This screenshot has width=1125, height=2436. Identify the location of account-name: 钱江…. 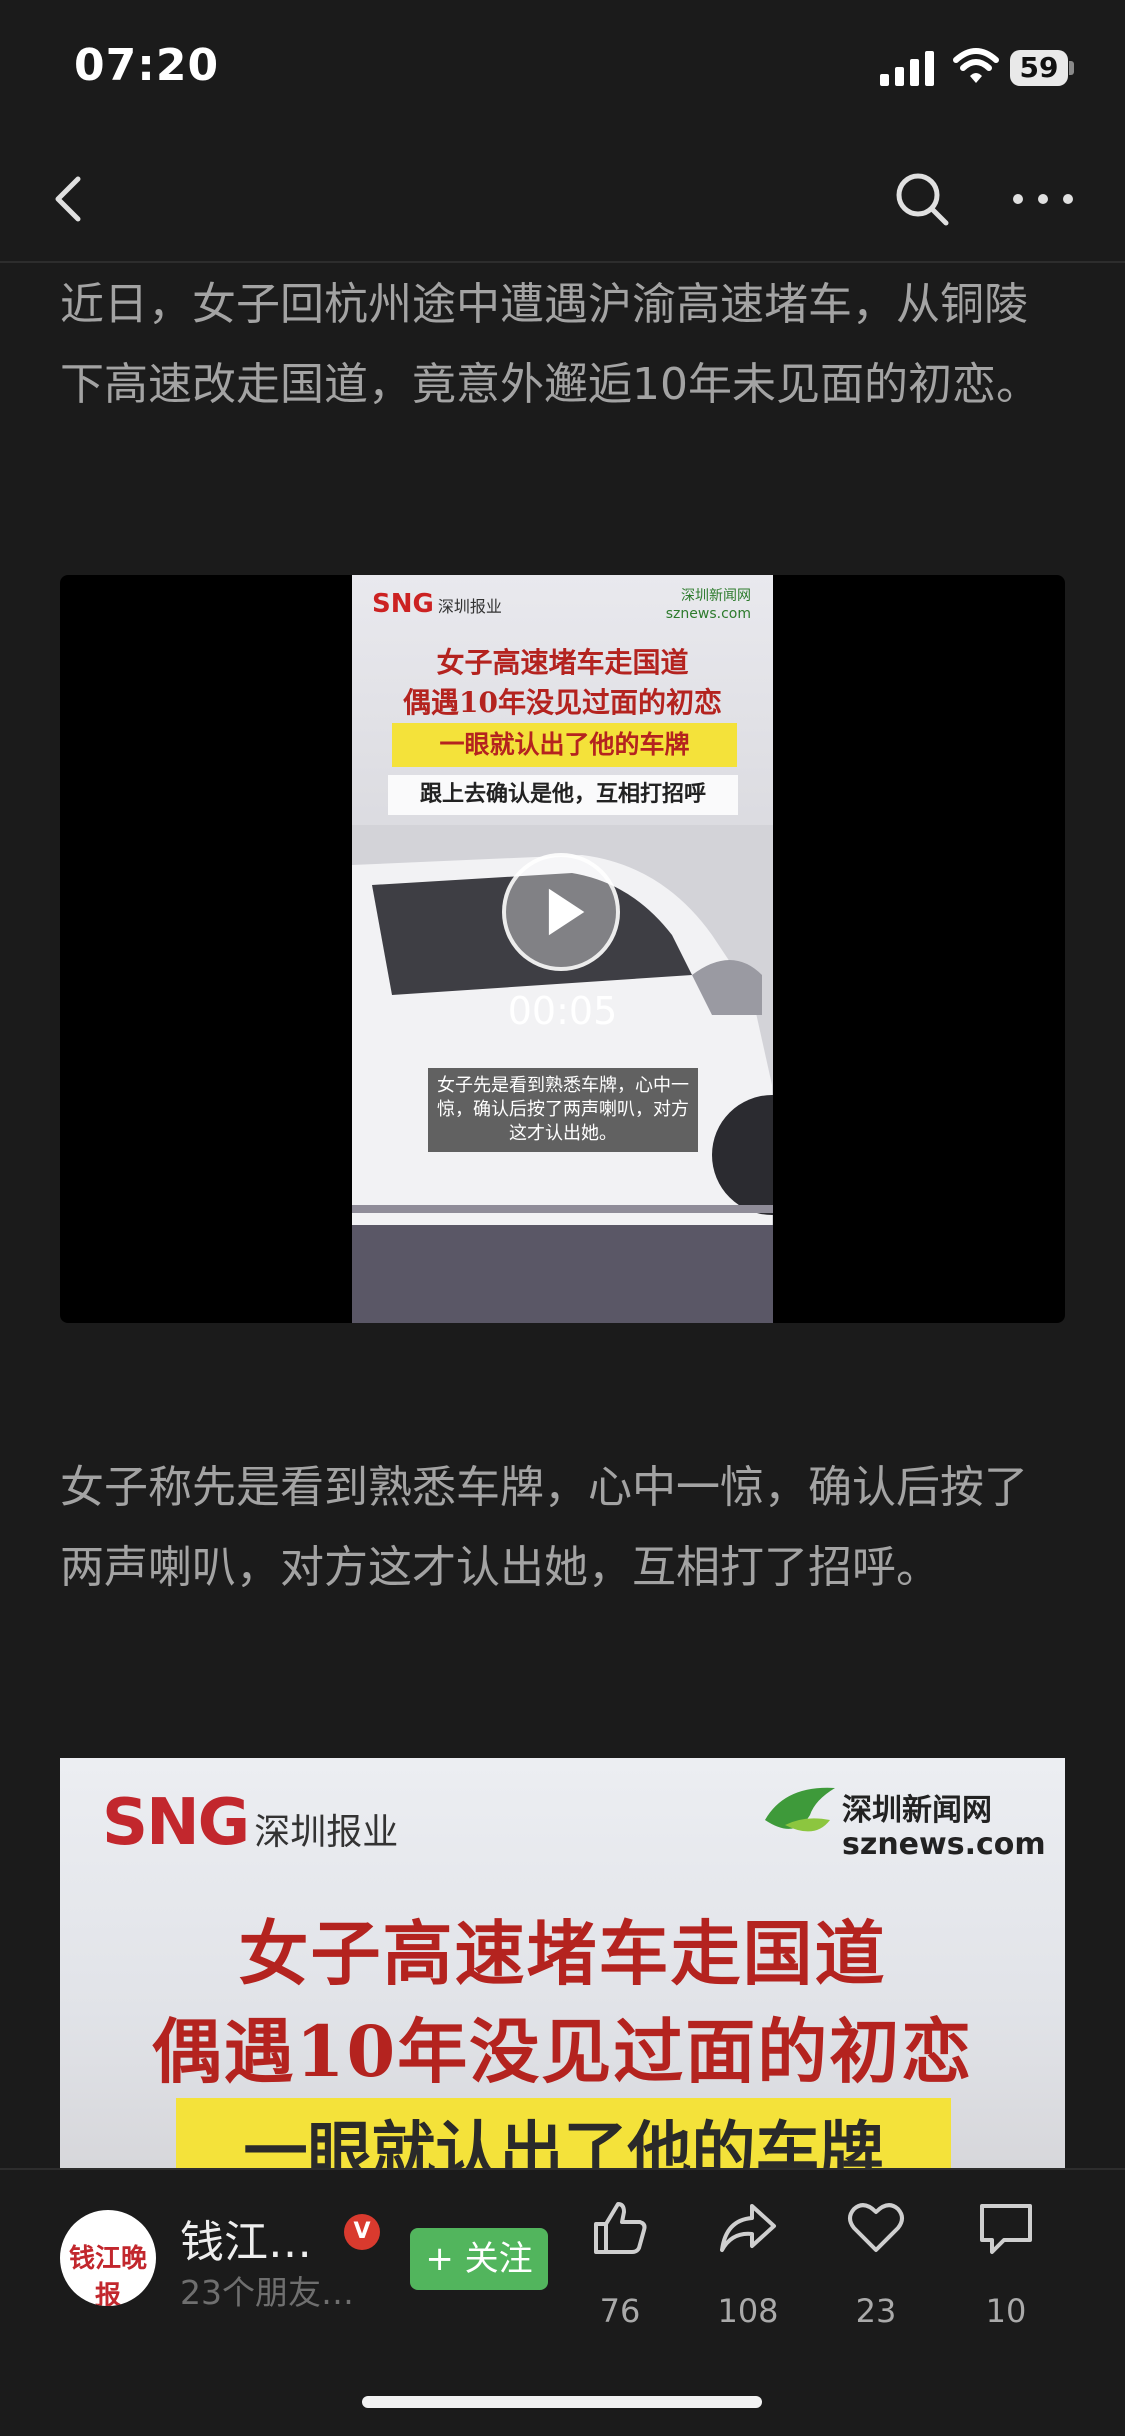
(246, 2238).